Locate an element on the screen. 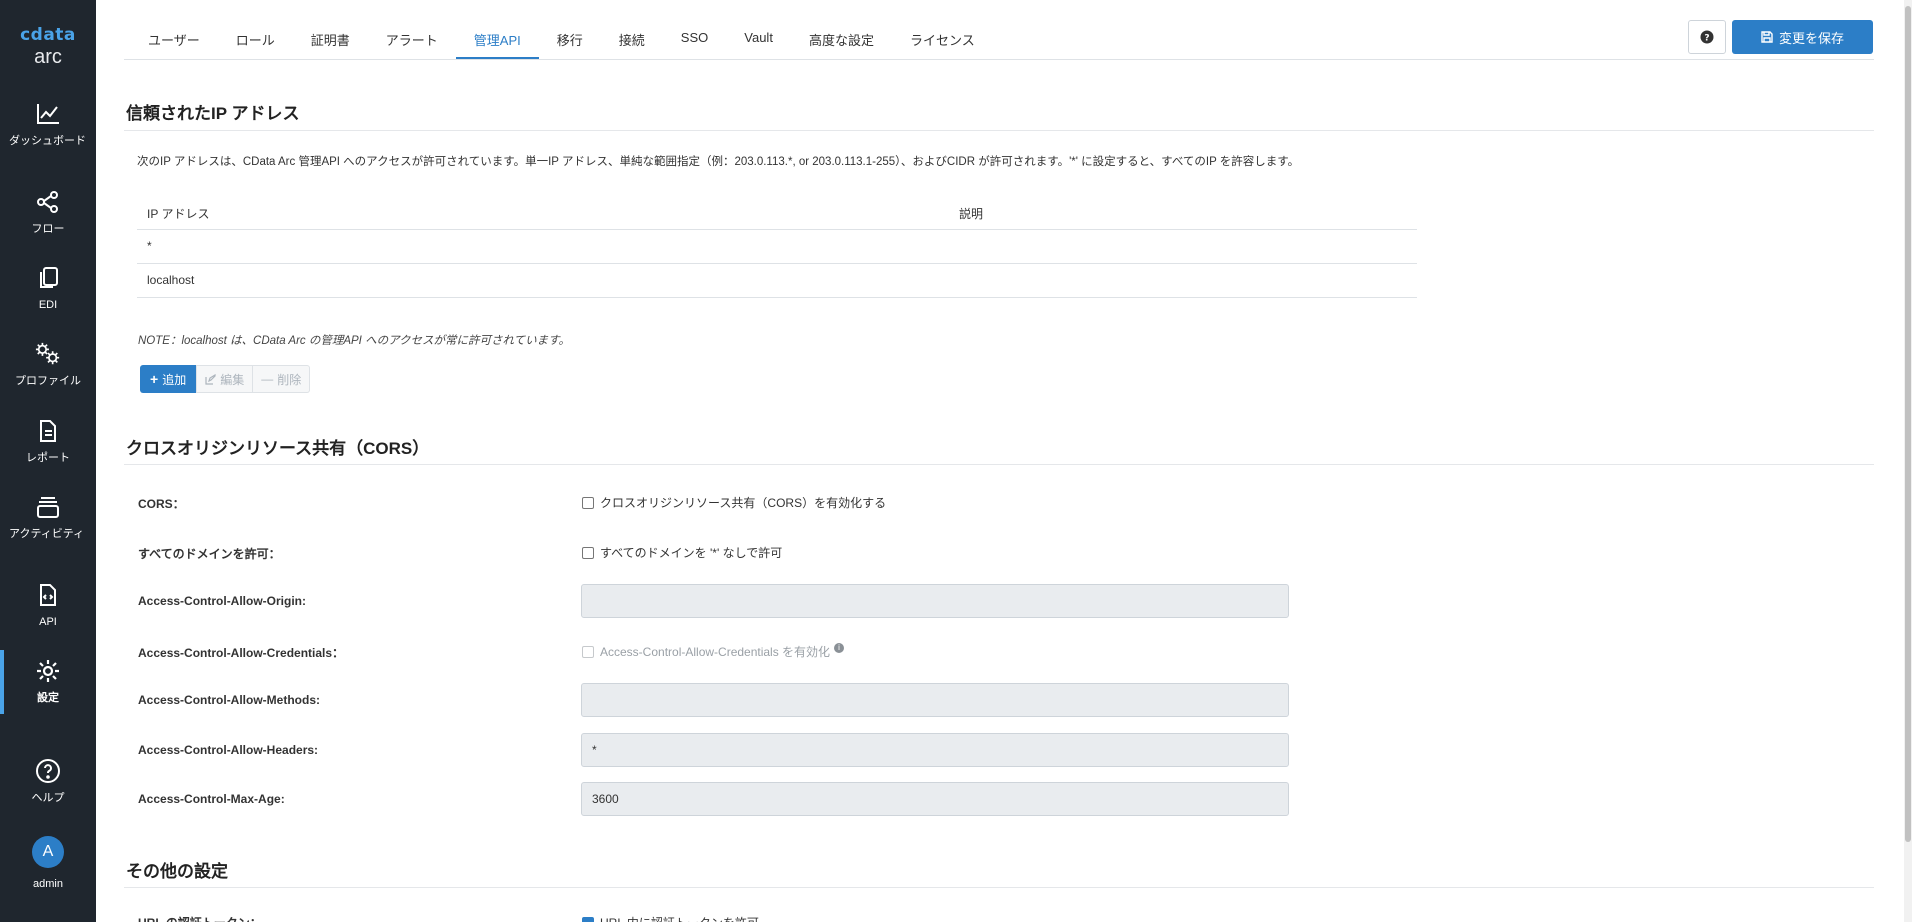  cors-enable-checkbox: クロスオリジンリソース共有（CORS）を有効化する is located at coordinates (734, 502).